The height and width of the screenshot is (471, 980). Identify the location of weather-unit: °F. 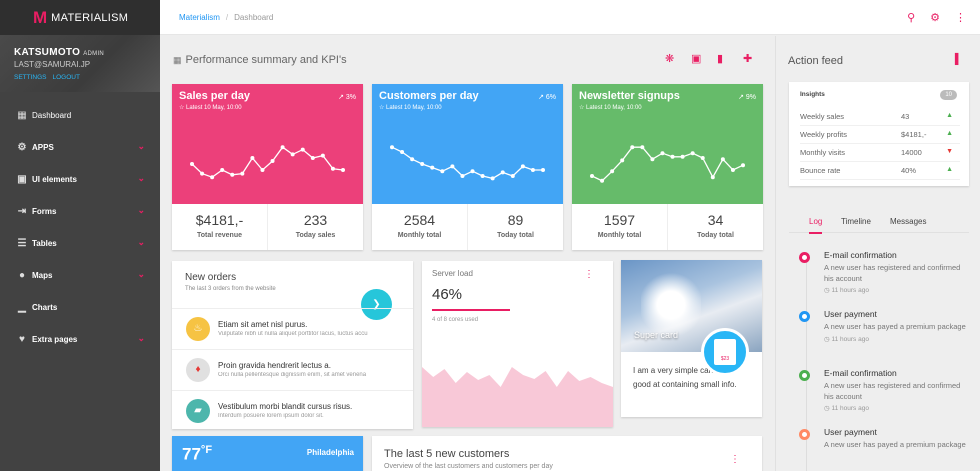
(206, 450).